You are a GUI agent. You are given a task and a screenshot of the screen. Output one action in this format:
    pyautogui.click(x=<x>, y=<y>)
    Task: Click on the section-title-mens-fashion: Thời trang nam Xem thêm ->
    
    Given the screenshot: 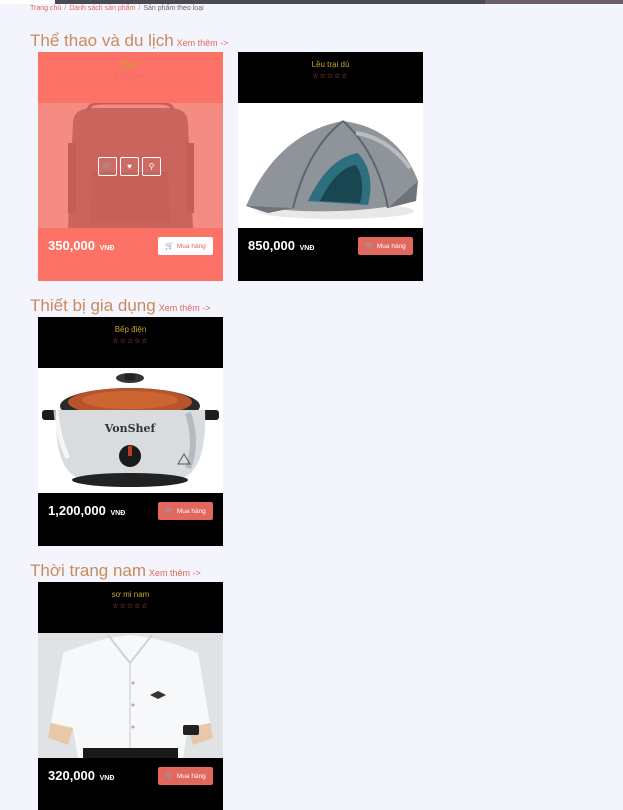 What is the action you would take?
    pyautogui.click(x=115, y=571)
    